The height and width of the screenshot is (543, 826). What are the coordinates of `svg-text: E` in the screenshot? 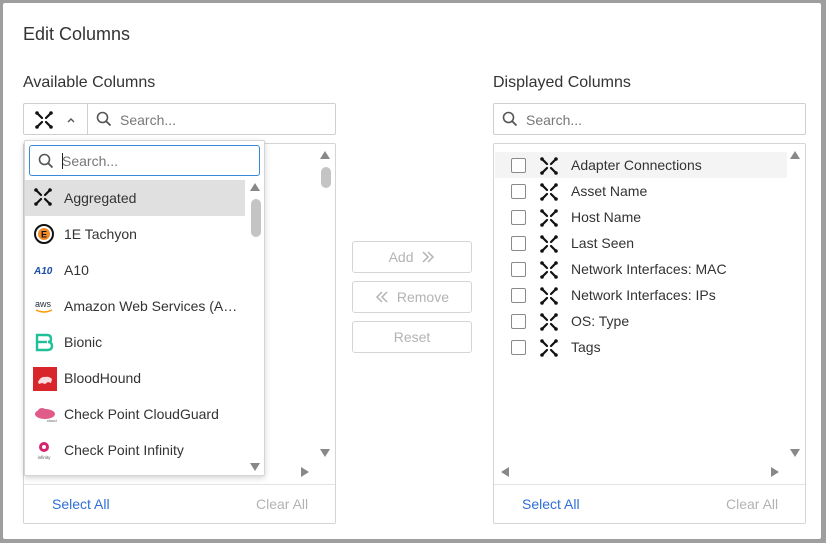 It's located at (44, 235).